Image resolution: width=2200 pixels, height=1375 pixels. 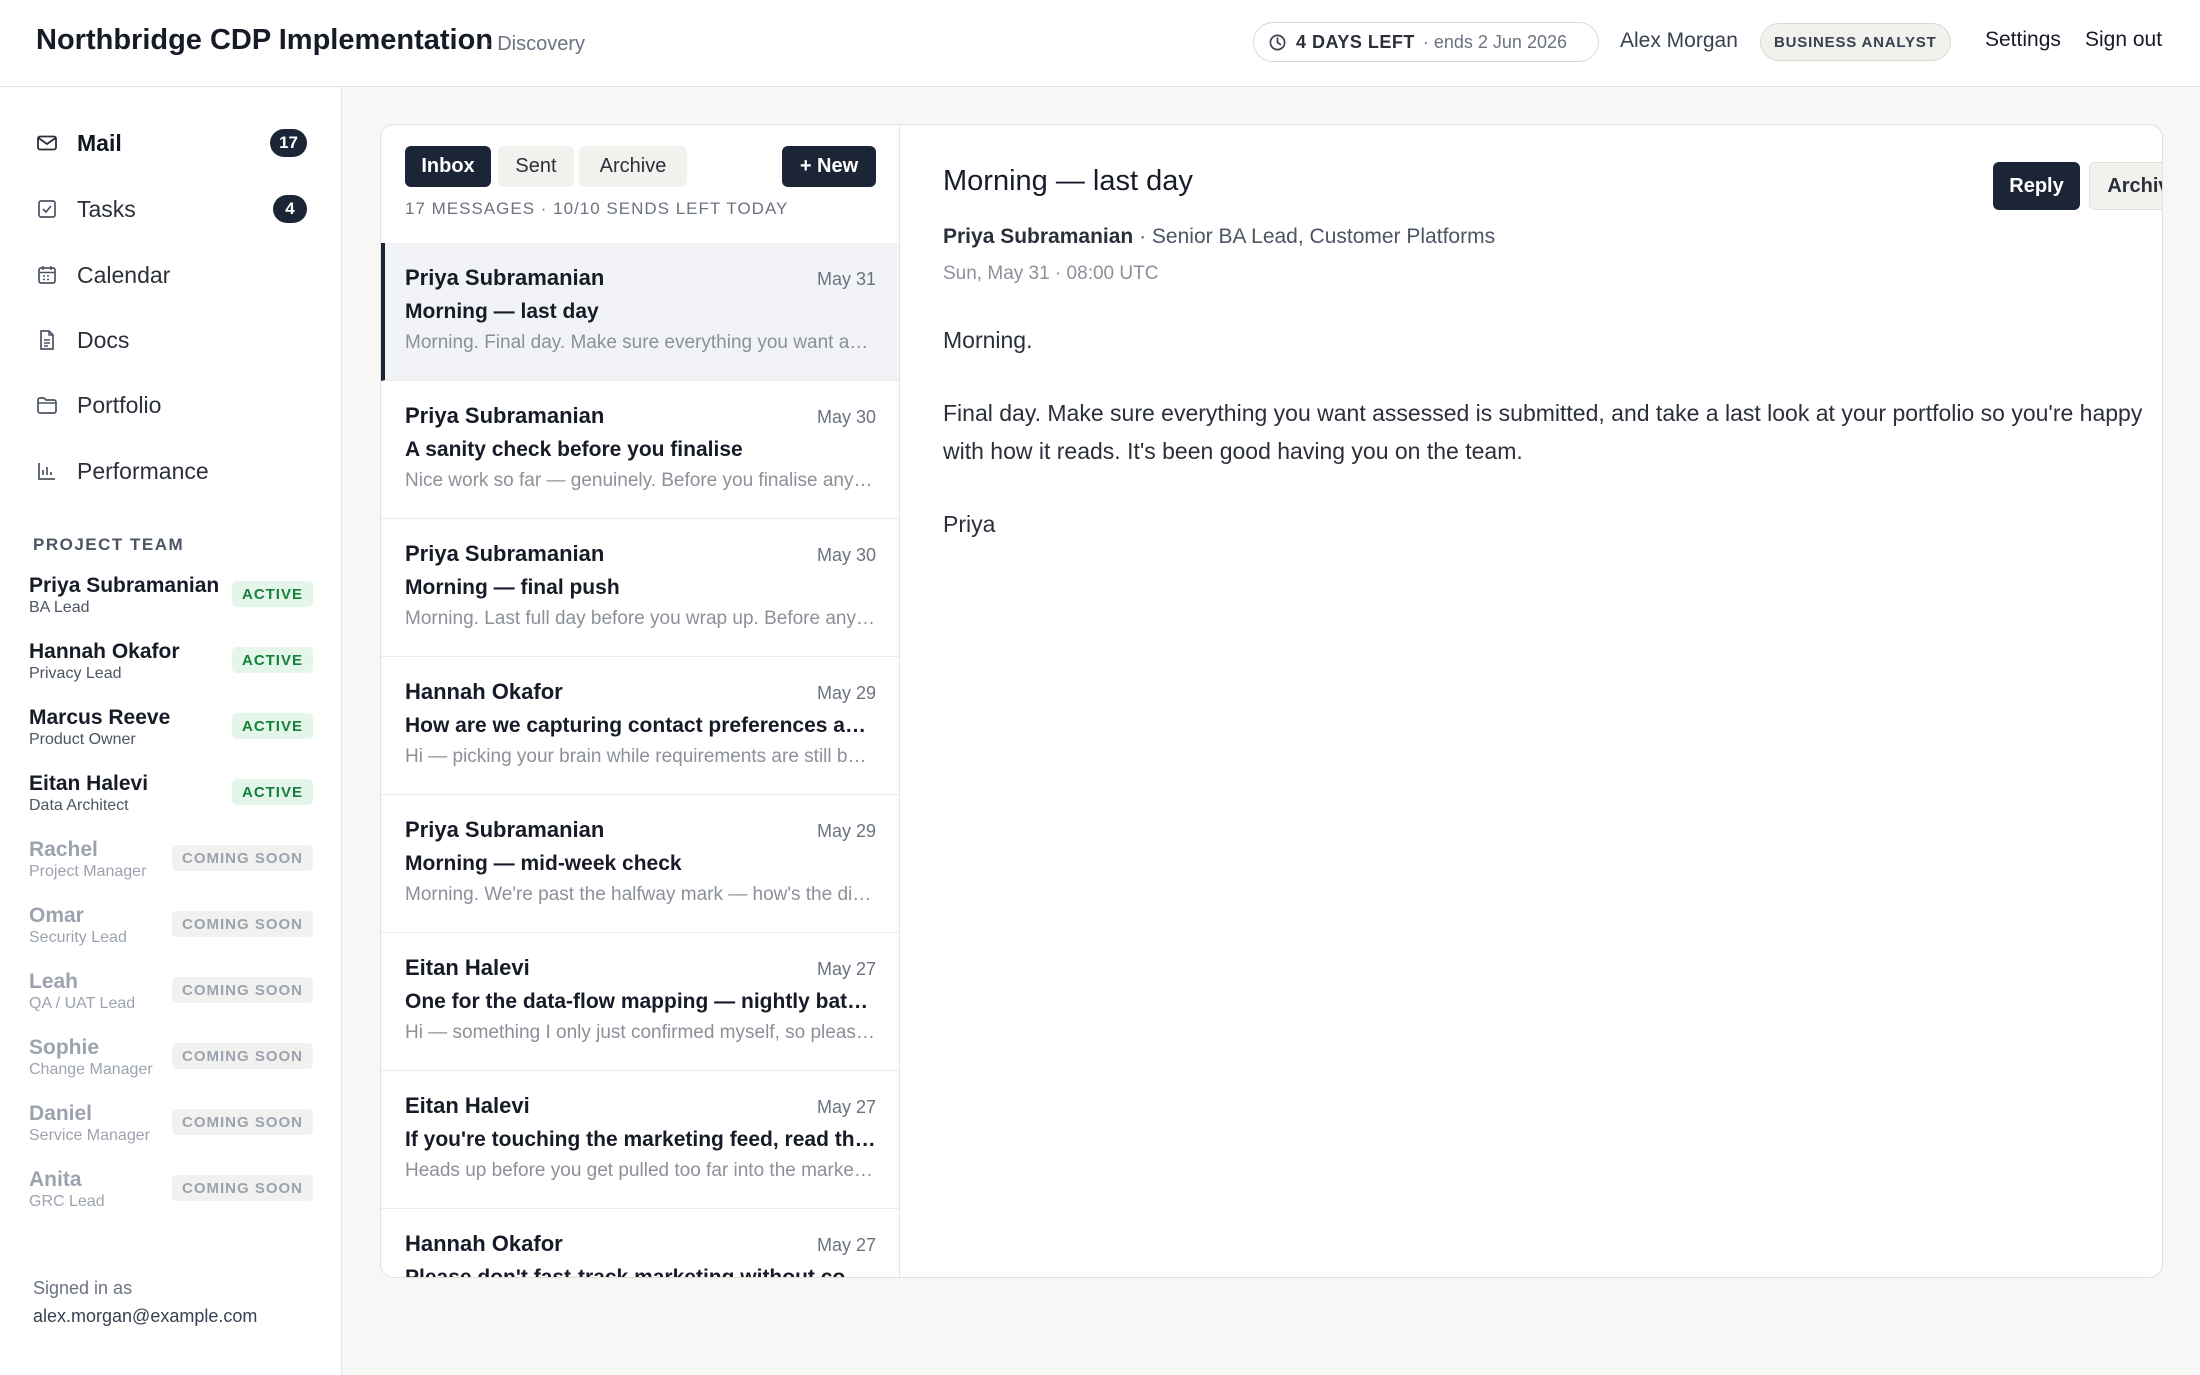 What do you see at coordinates (171, 1198) in the screenshot?
I see `team-member: Anita GRC Lead COMING SOON` at bounding box center [171, 1198].